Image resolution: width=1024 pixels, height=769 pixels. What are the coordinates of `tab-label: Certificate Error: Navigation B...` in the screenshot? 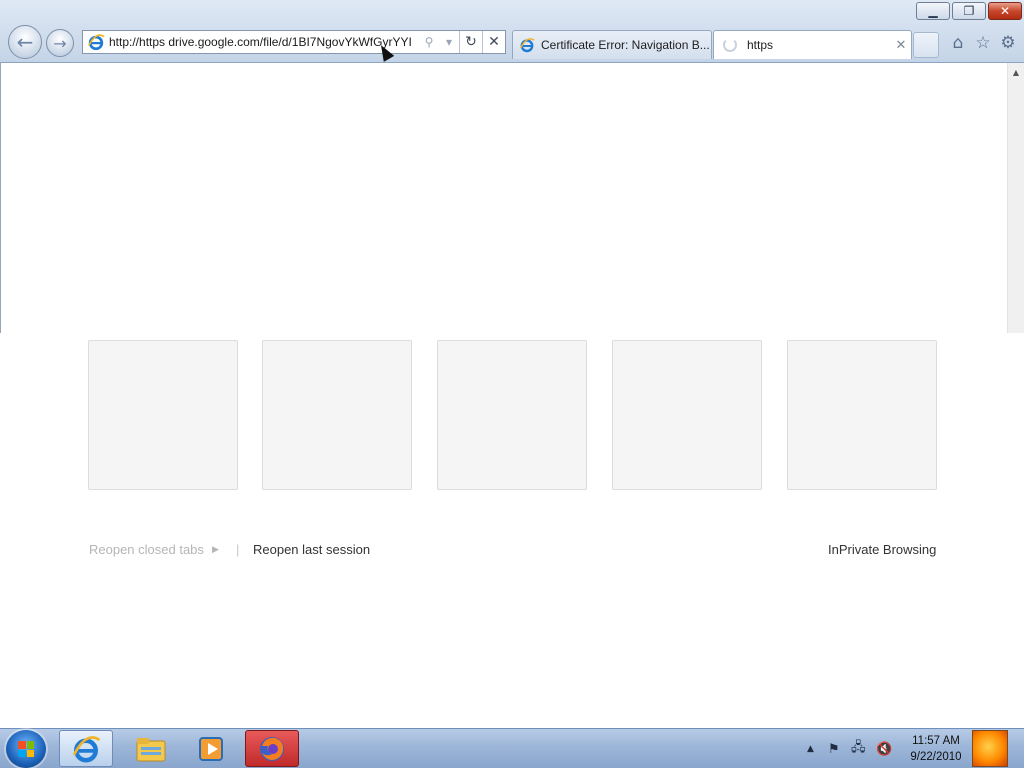 It's located at (625, 45).